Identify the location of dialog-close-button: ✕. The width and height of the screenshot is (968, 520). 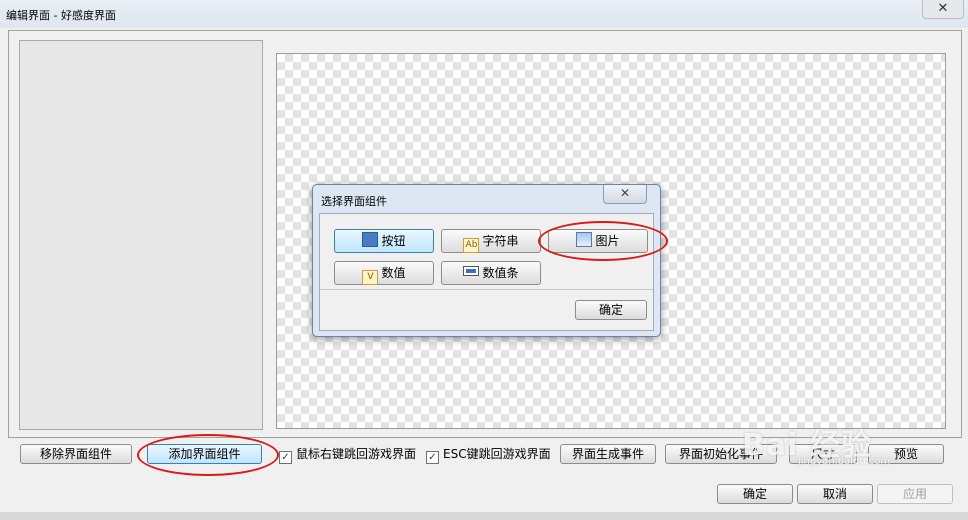
(625, 194).